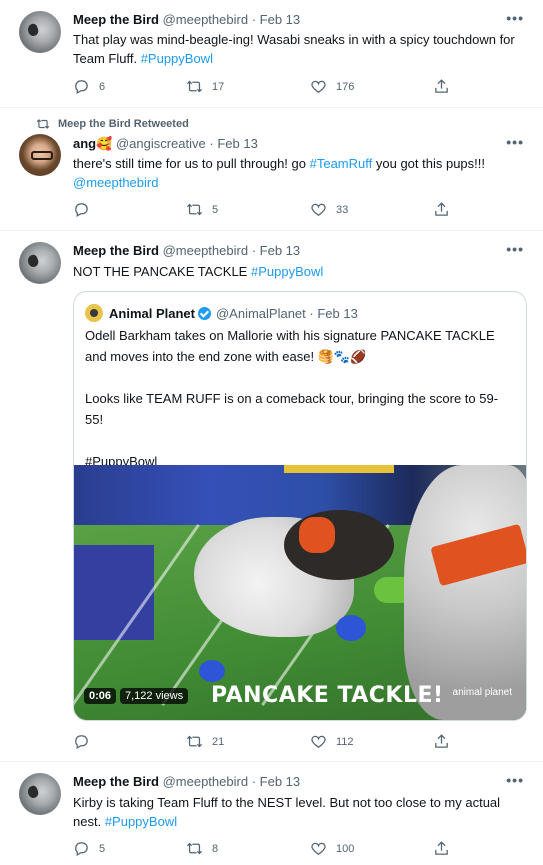  What do you see at coordinates (123, 124) in the screenshot?
I see `retweeted-by-label: Meep the Bird Retweeted` at bounding box center [123, 124].